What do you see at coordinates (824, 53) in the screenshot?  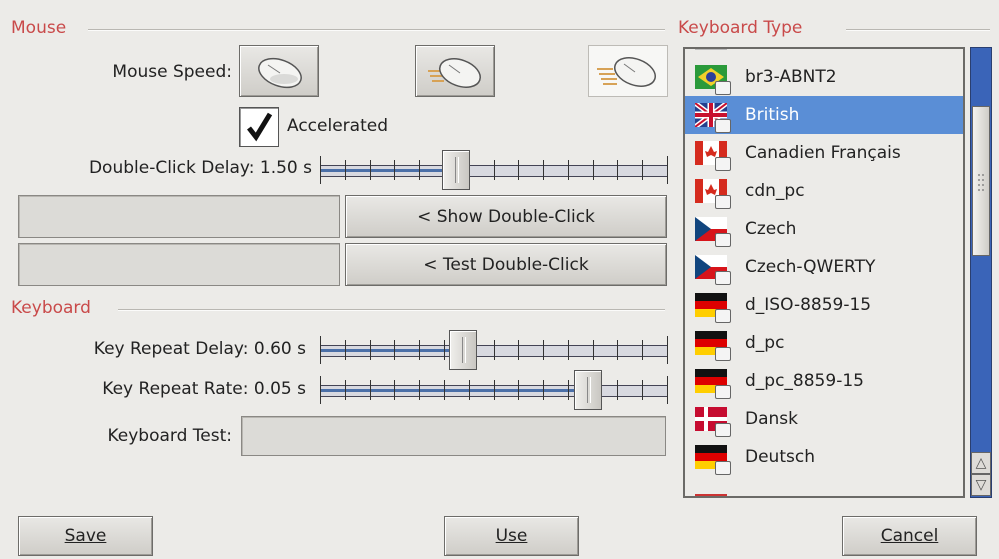 I see `list-item-partial-top` at bounding box center [824, 53].